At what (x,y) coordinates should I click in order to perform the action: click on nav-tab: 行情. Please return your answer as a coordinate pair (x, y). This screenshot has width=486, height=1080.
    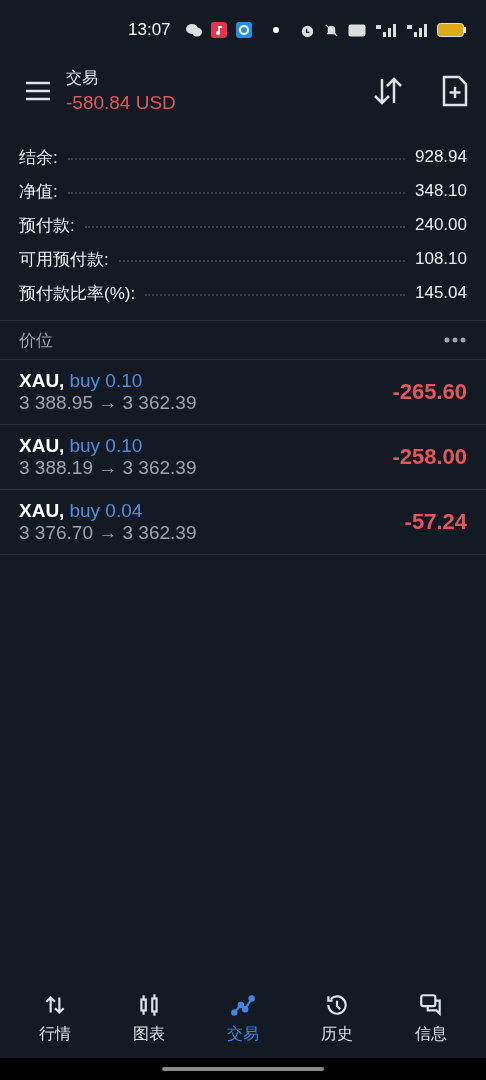
    Looking at the image, I should click on (55, 1019).